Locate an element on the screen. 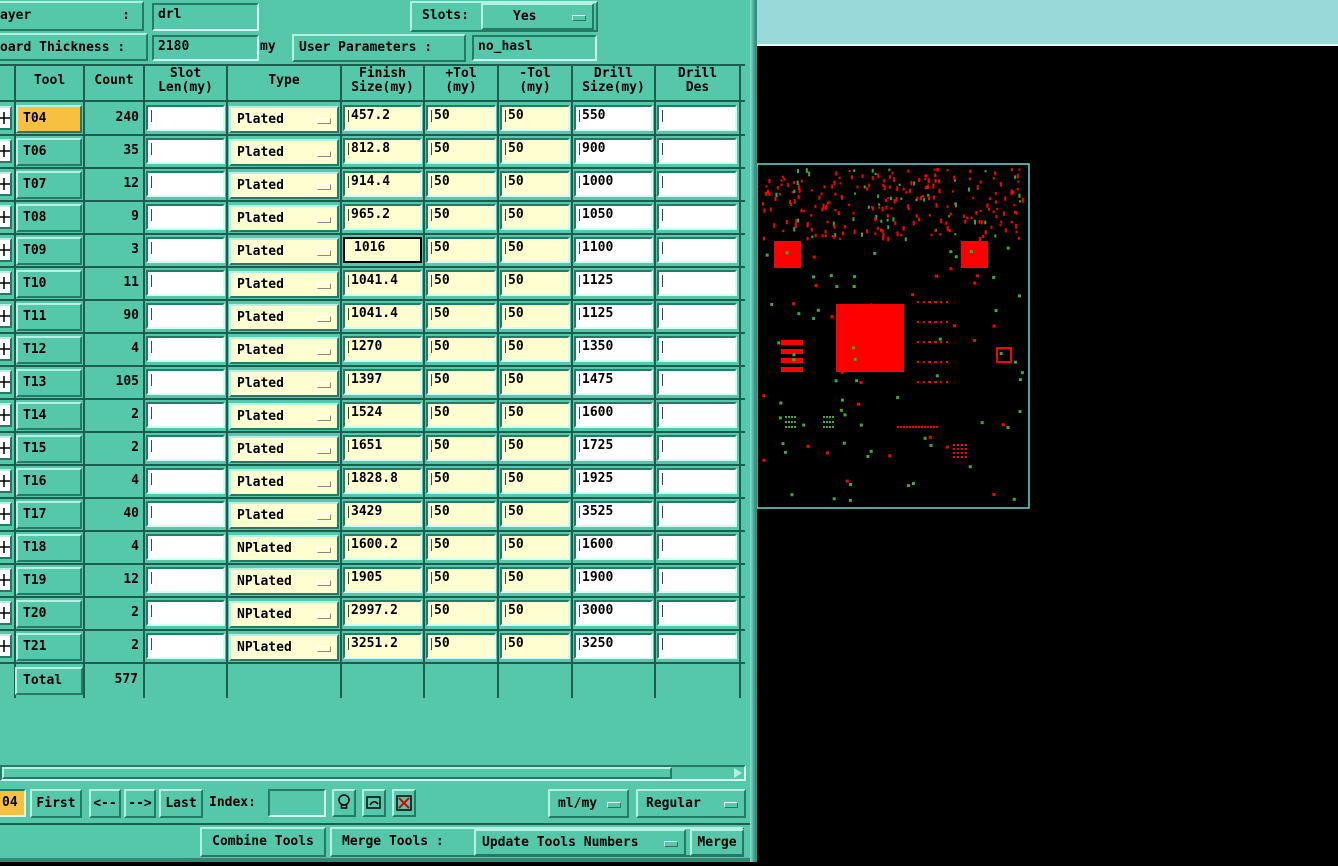  drill-size-input: 3250 is located at coordinates (613, 646).